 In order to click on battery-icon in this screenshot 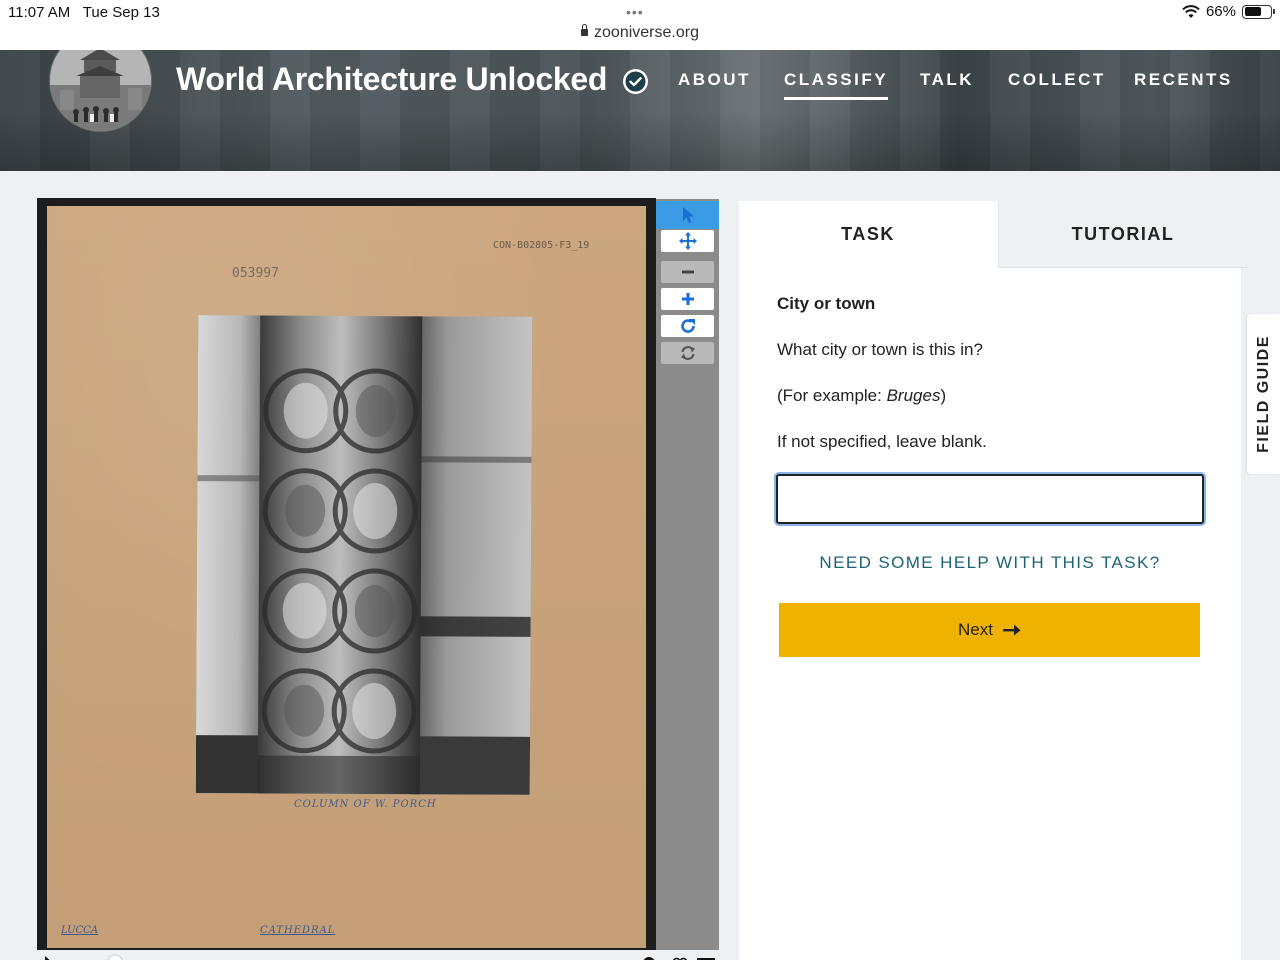, I will do `click(1258, 11)`.